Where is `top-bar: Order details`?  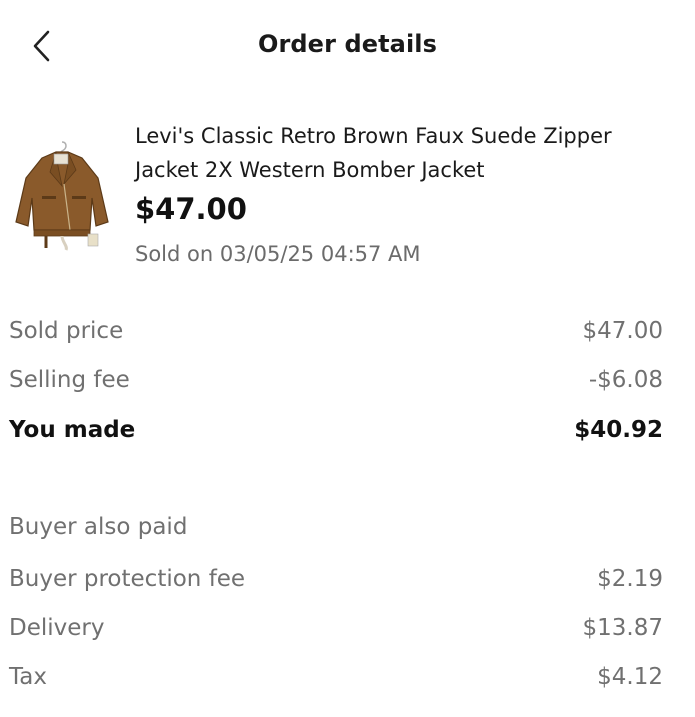 top-bar: Order details is located at coordinates (347, 47).